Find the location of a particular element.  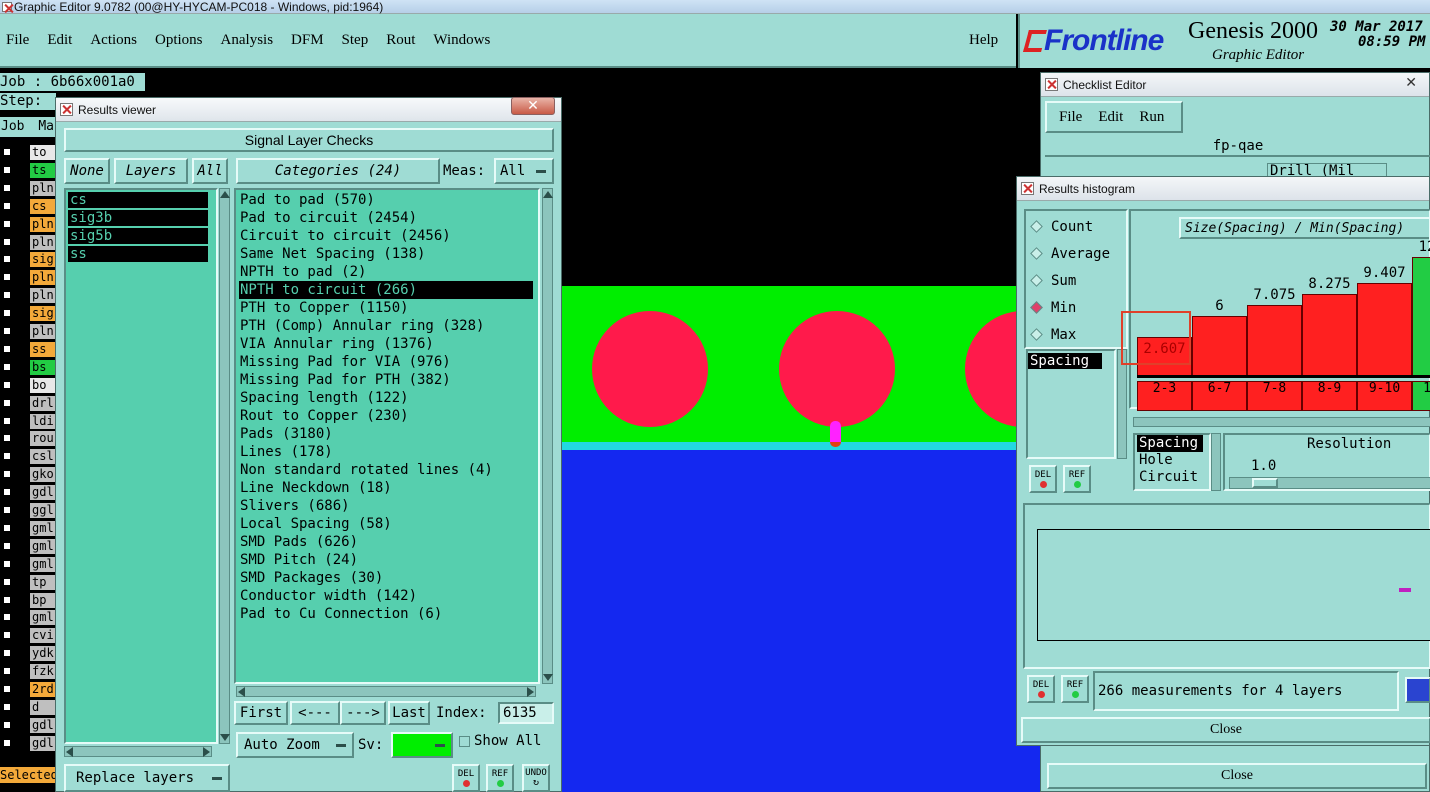

category-item: VIA Annular ring (1376) is located at coordinates (386, 344).